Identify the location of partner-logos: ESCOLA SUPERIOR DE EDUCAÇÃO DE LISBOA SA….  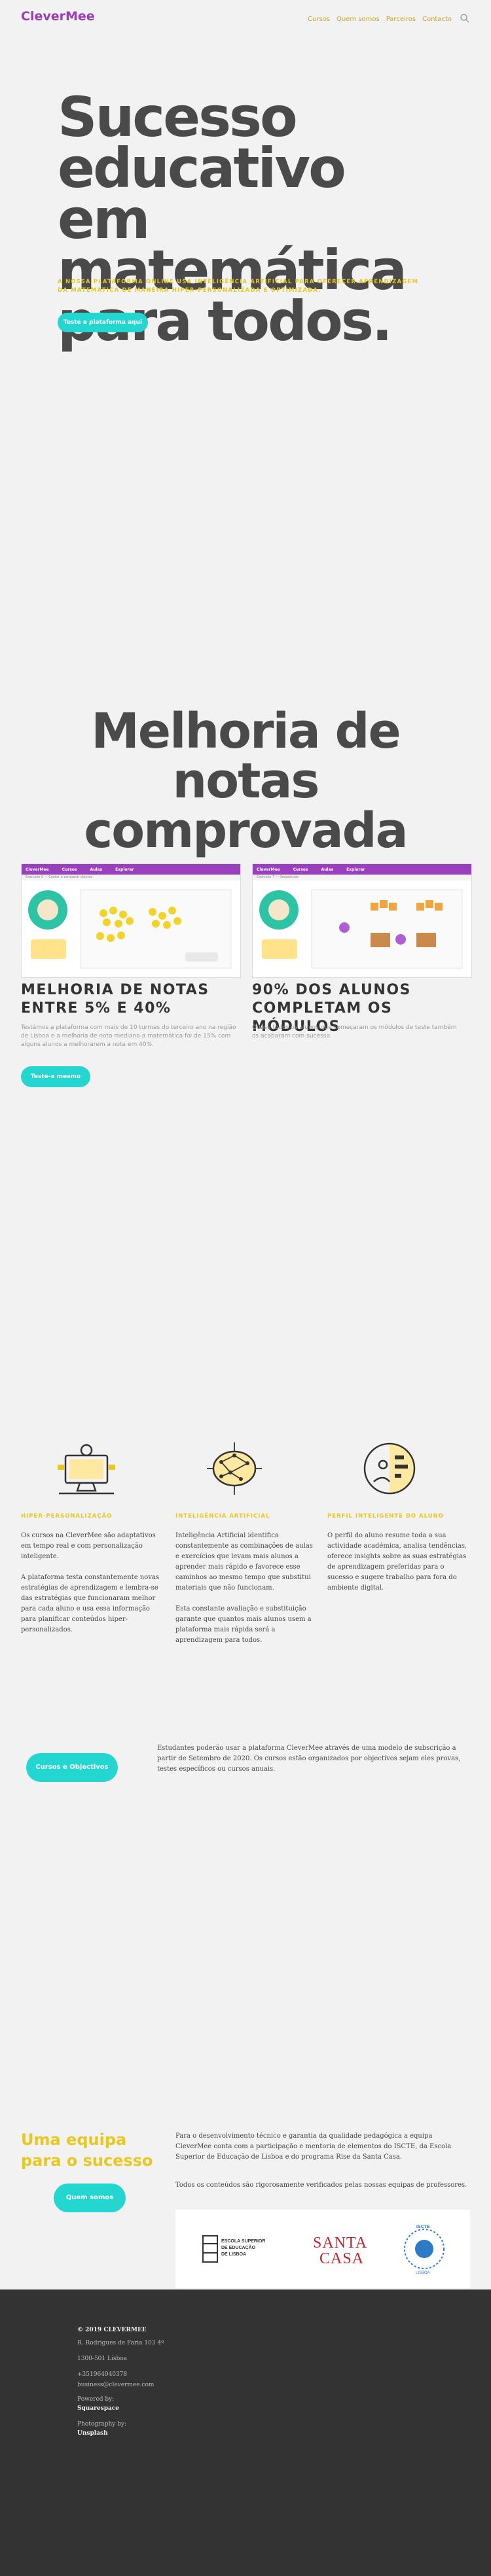
(322, 2249).